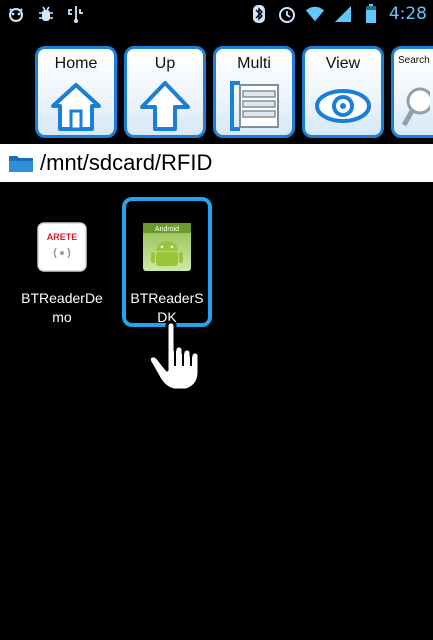 This screenshot has width=433, height=640. Describe the element at coordinates (287, 14) in the screenshot. I see `alarm-icon` at that location.